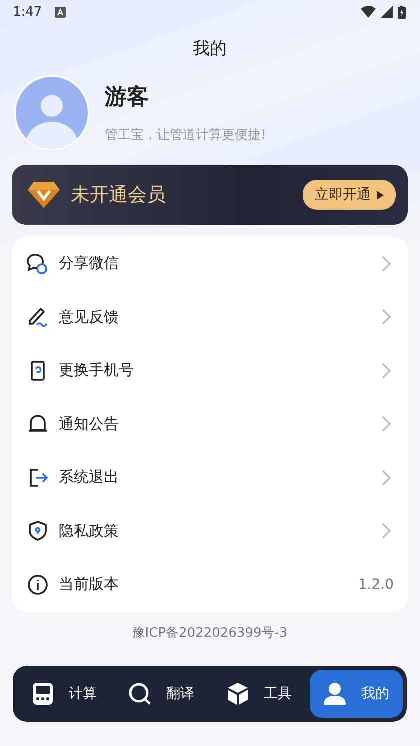  Describe the element at coordinates (376, 584) in the screenshot. I see `version-number: 1.2.0` at that location.